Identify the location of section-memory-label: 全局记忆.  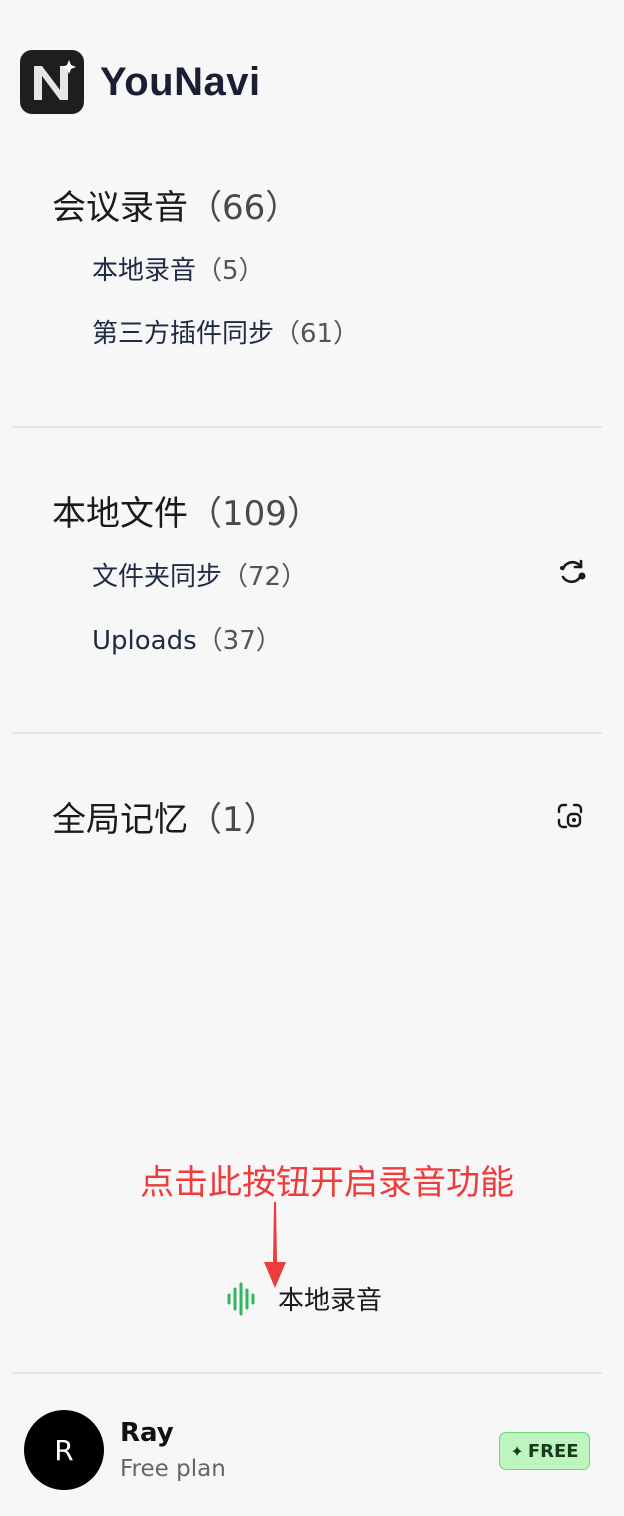
(120, 820).